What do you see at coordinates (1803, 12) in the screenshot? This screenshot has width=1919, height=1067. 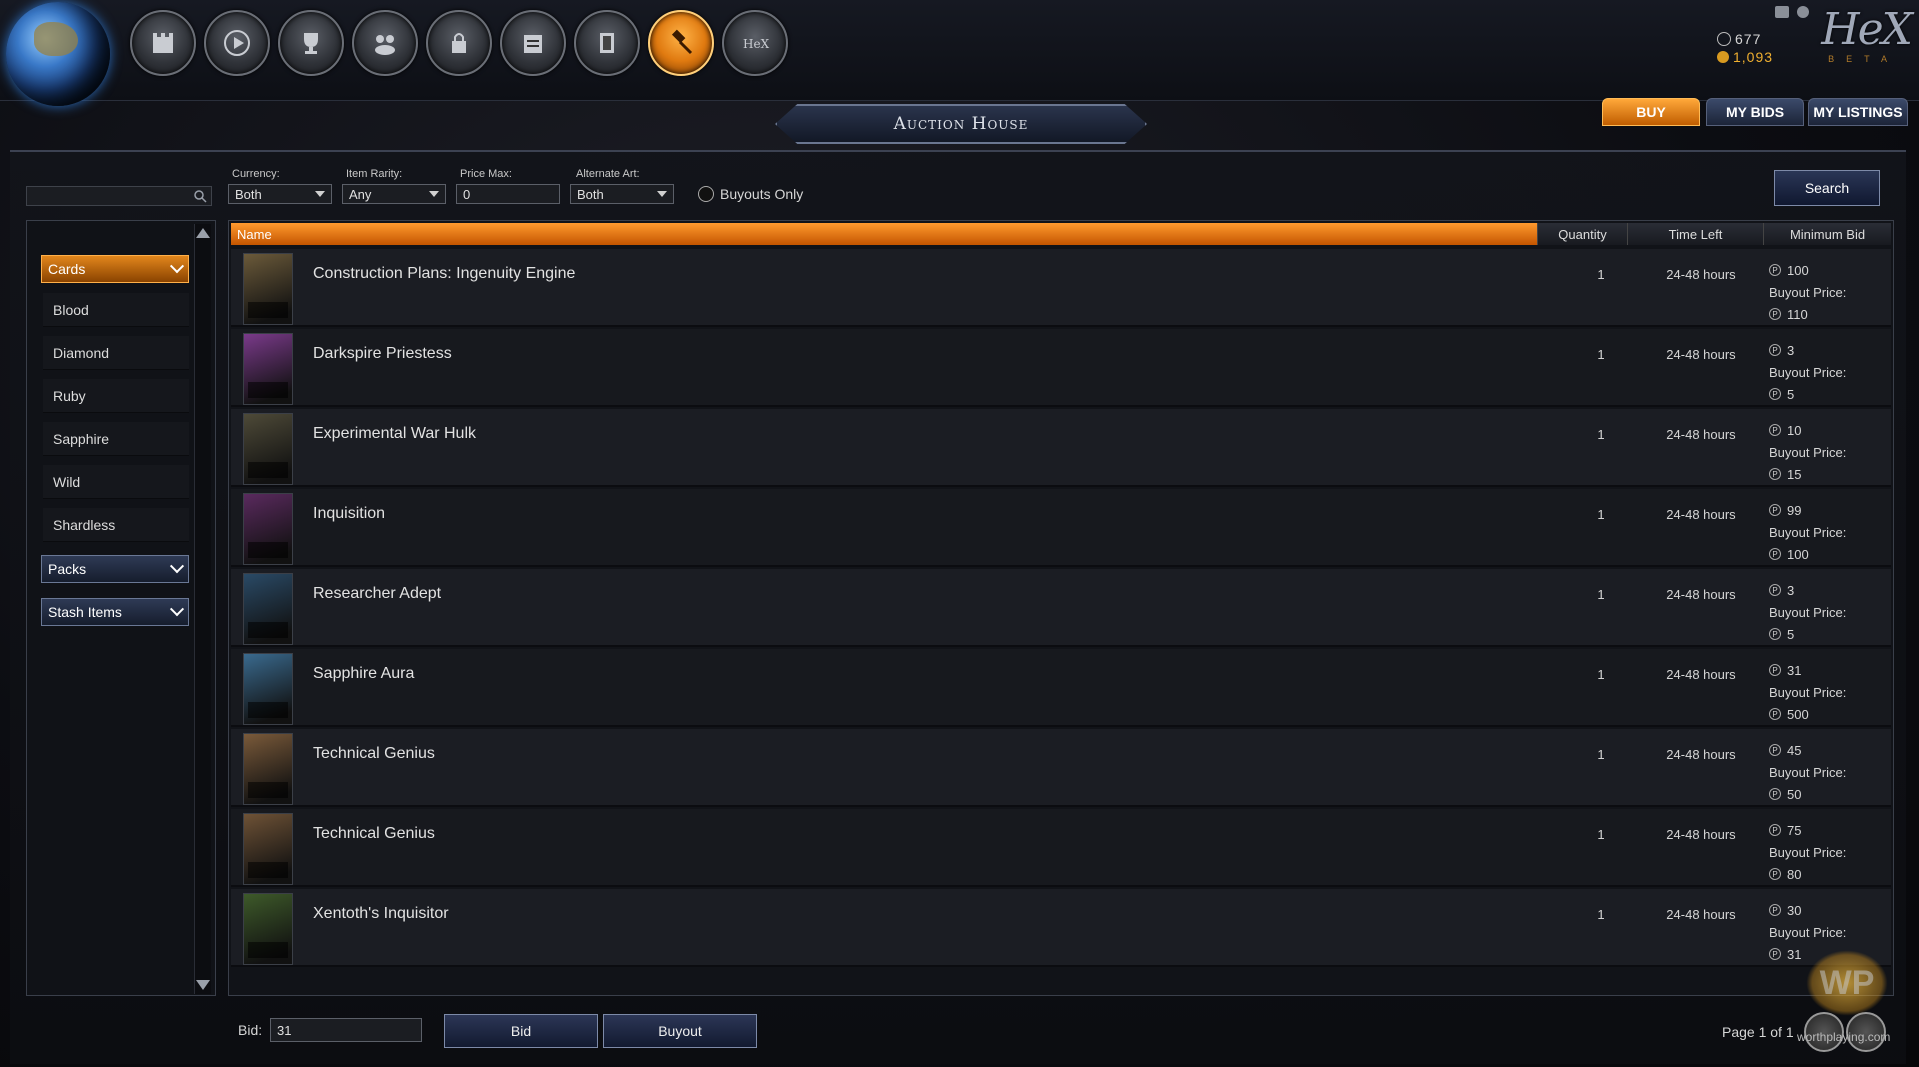 I see `gear-icon` at bounding box center [1803, 12].